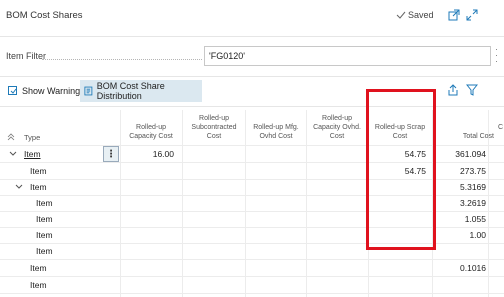 Image resolution: width=504 pixels, height=297 pixels. What do you see at coordinates (473, 203) in the screenshot?
I see `total-cost-value: 3.2619` at bounding box center [473, 203].